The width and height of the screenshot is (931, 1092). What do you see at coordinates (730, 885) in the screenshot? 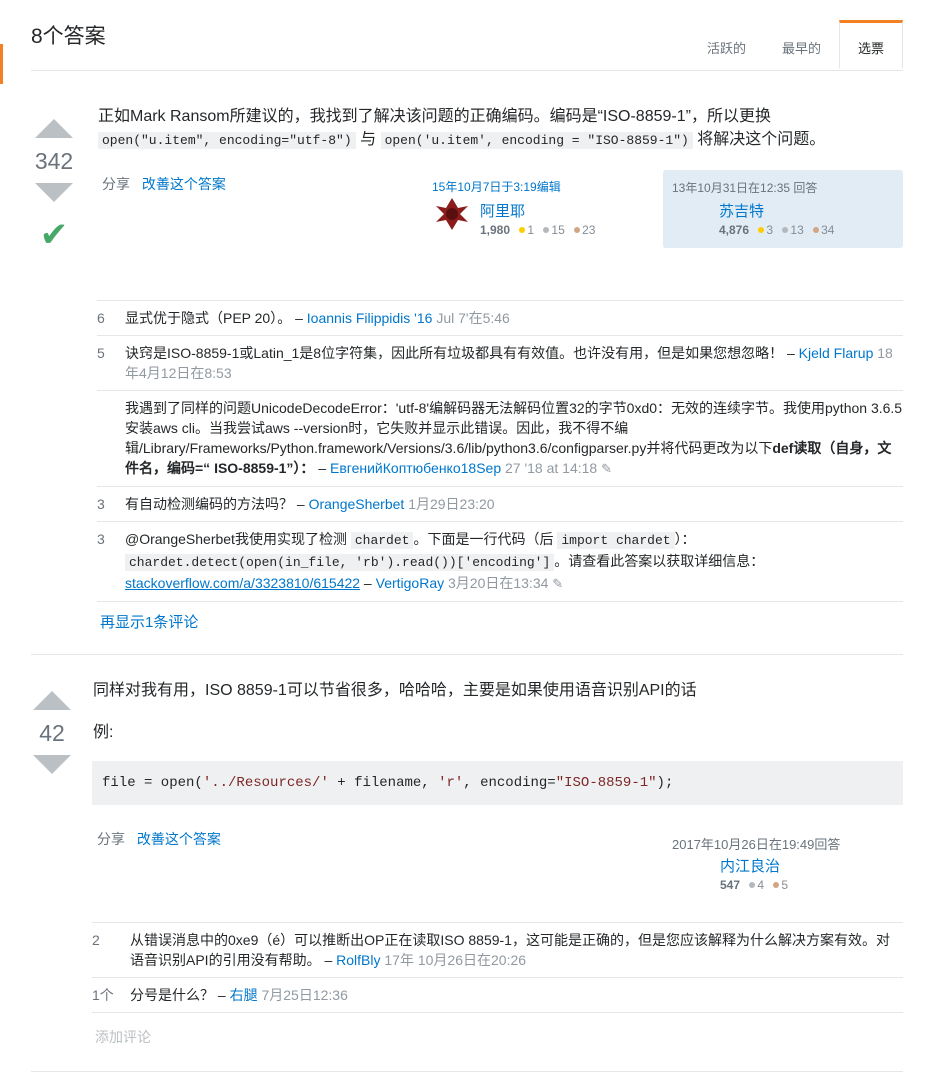
I see `reputation-score: 547` at bounding box center [730, 885].